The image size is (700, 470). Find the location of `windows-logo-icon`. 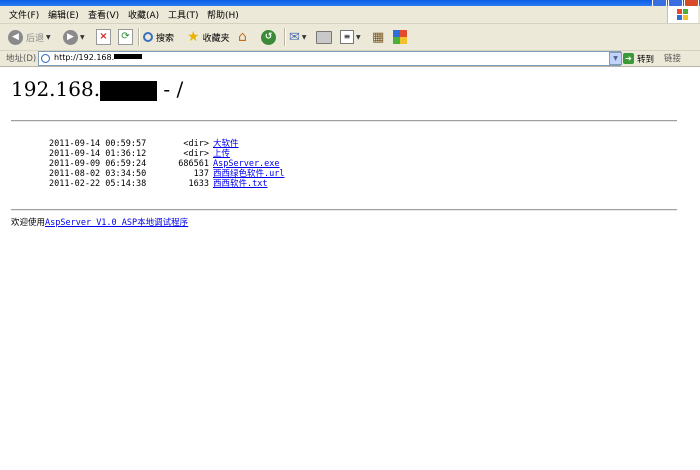

windows-logo-icon is located at coordinates (682, 14).